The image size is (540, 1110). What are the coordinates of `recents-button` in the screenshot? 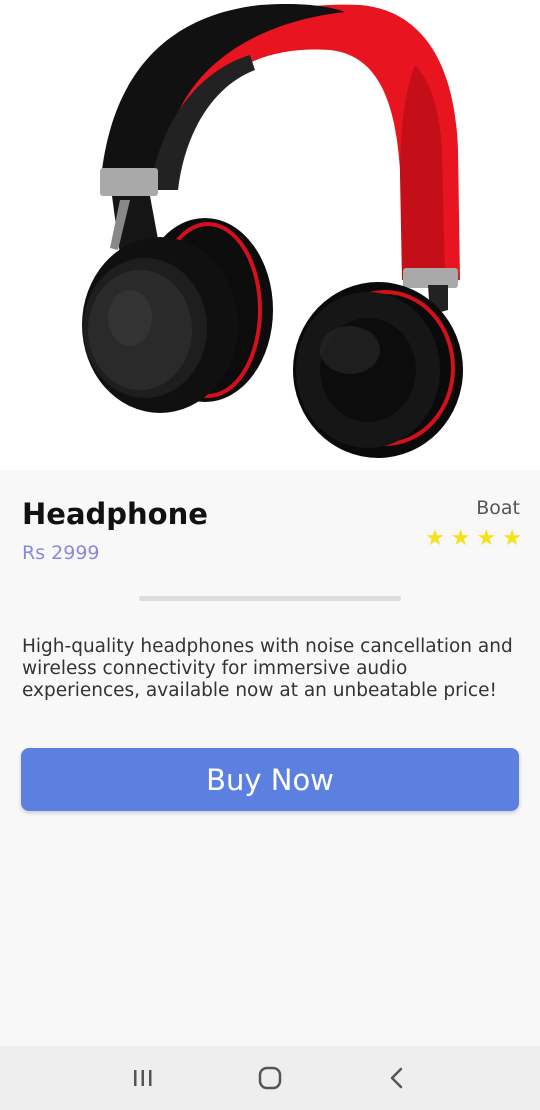 It's located at (143, 1078).